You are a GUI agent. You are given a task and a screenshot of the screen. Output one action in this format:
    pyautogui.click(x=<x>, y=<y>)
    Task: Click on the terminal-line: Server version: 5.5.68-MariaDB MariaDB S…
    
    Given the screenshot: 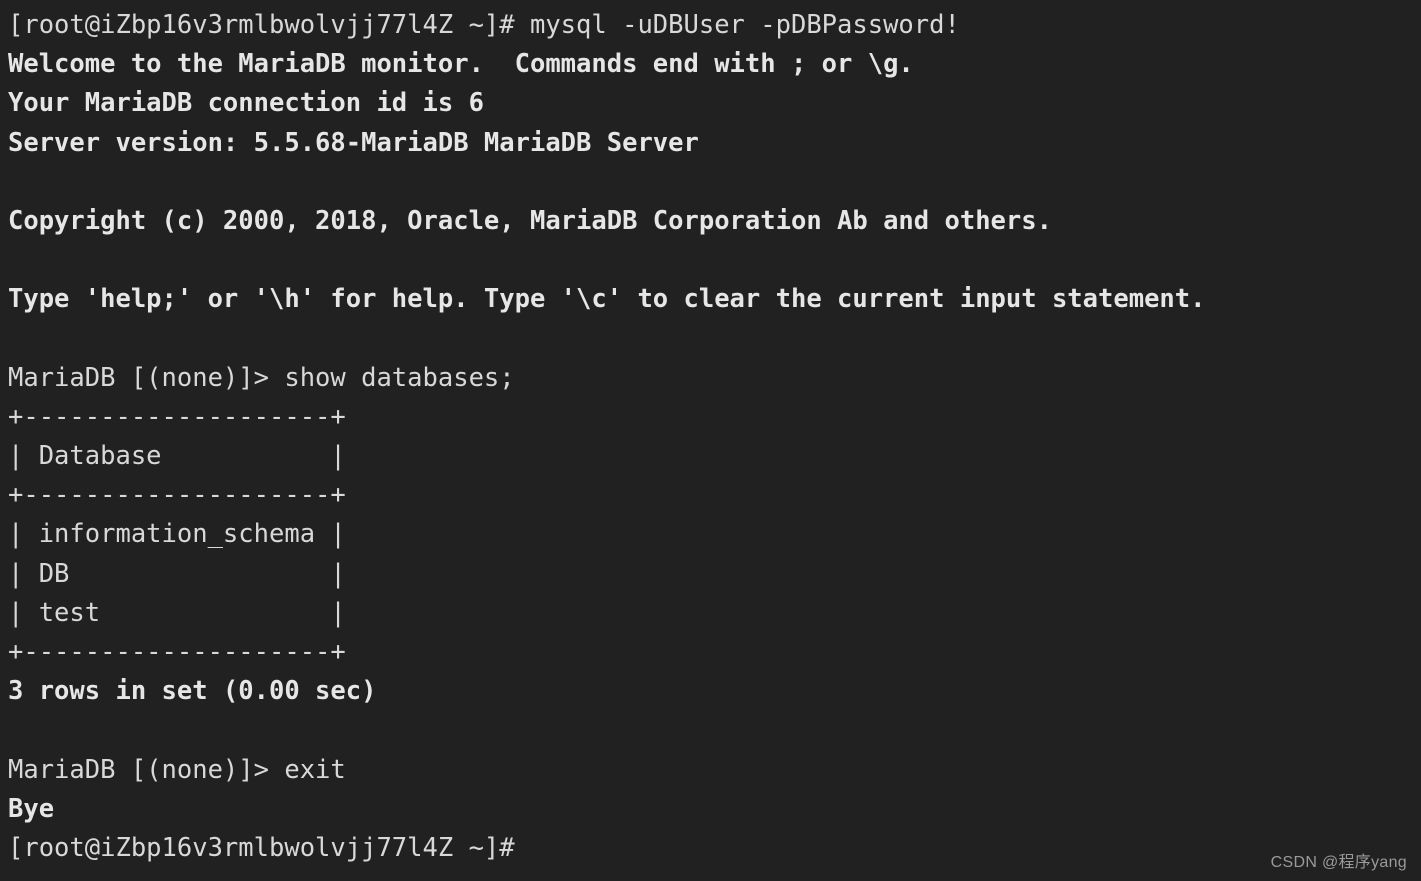 What is the action you would take?
    pyautogui.click(x=353, y=142)
    